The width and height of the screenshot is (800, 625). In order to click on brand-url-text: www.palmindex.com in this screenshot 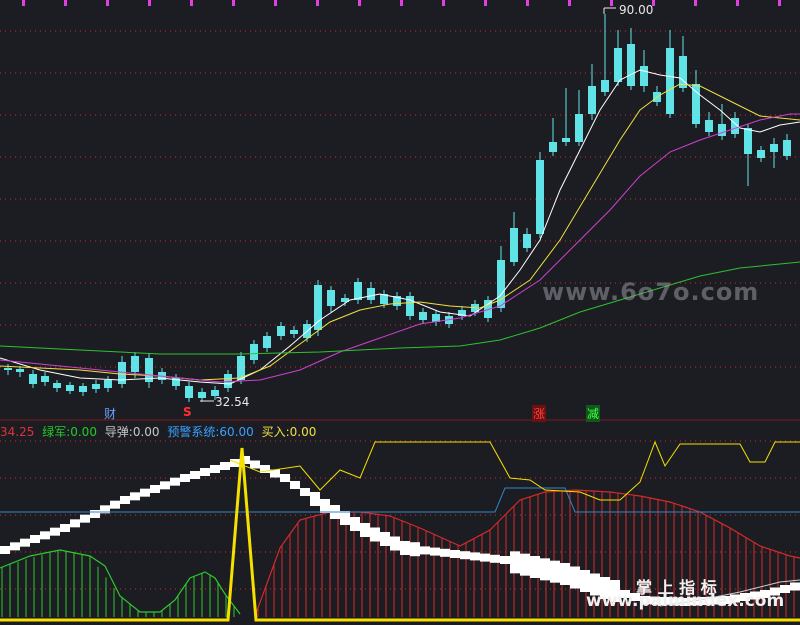, I will do `click(685, 601)`.